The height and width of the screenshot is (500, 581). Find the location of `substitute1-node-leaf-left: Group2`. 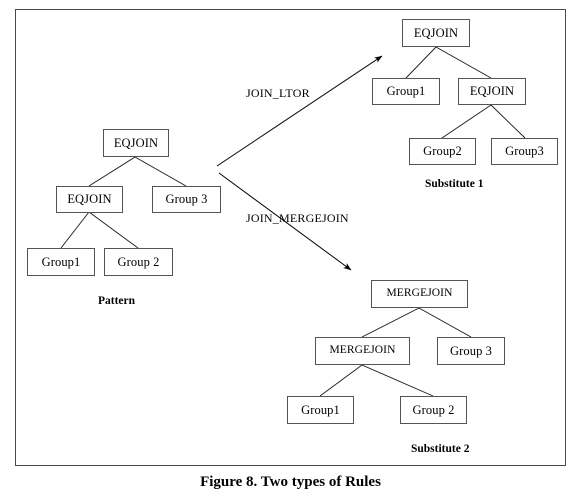

substitute1-node-leaf-left: Group2 is located at coordinates (442, 151).